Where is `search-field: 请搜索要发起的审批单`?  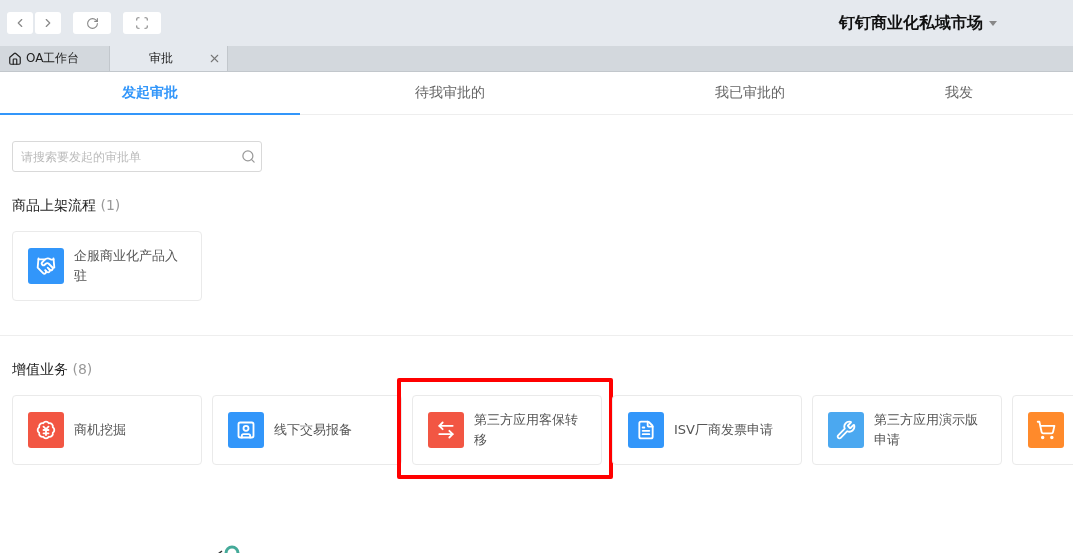
search-field: 请搜索要发起的审批单 is located at coordinates (137, 156).